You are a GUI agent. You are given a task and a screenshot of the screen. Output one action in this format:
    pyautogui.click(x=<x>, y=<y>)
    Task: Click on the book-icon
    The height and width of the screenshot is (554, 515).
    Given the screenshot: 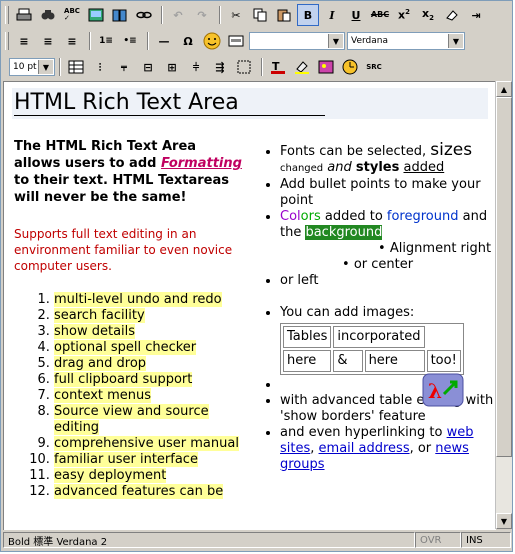 What is the action you would take?
    pyautogui.click(x=120, y=15)
    